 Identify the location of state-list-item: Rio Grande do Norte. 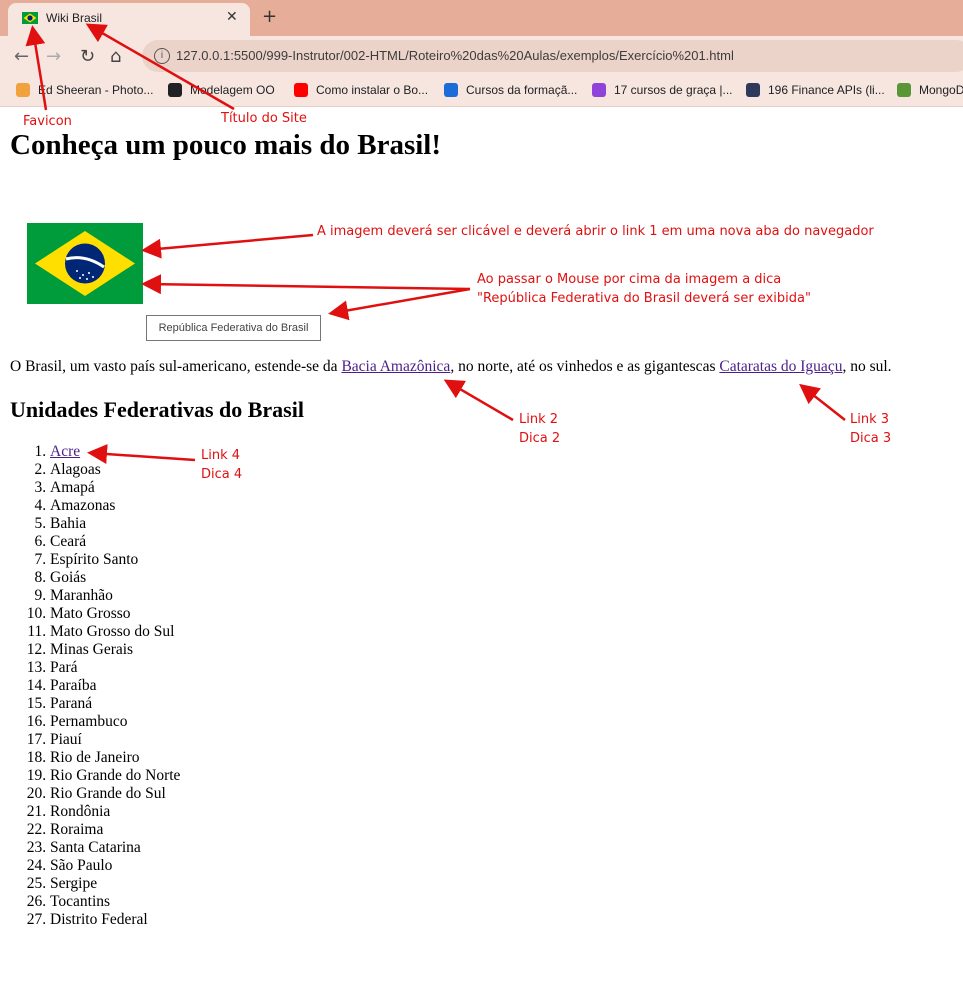
(115, 776).